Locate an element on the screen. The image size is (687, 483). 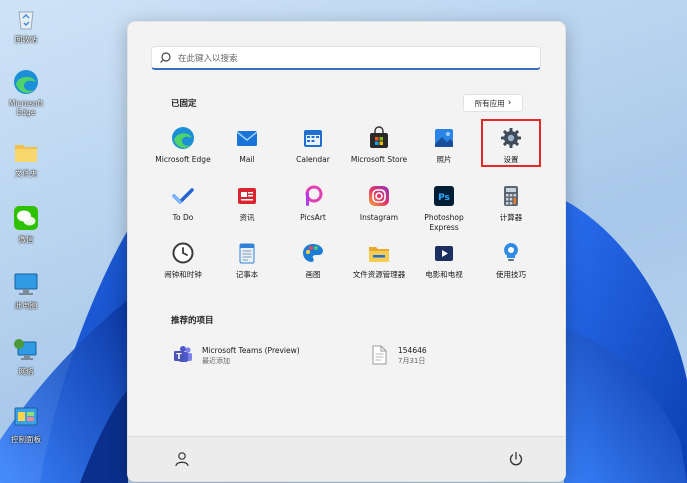
desktop-icon-wechat: 微信 is located at coordinates (26, 224).